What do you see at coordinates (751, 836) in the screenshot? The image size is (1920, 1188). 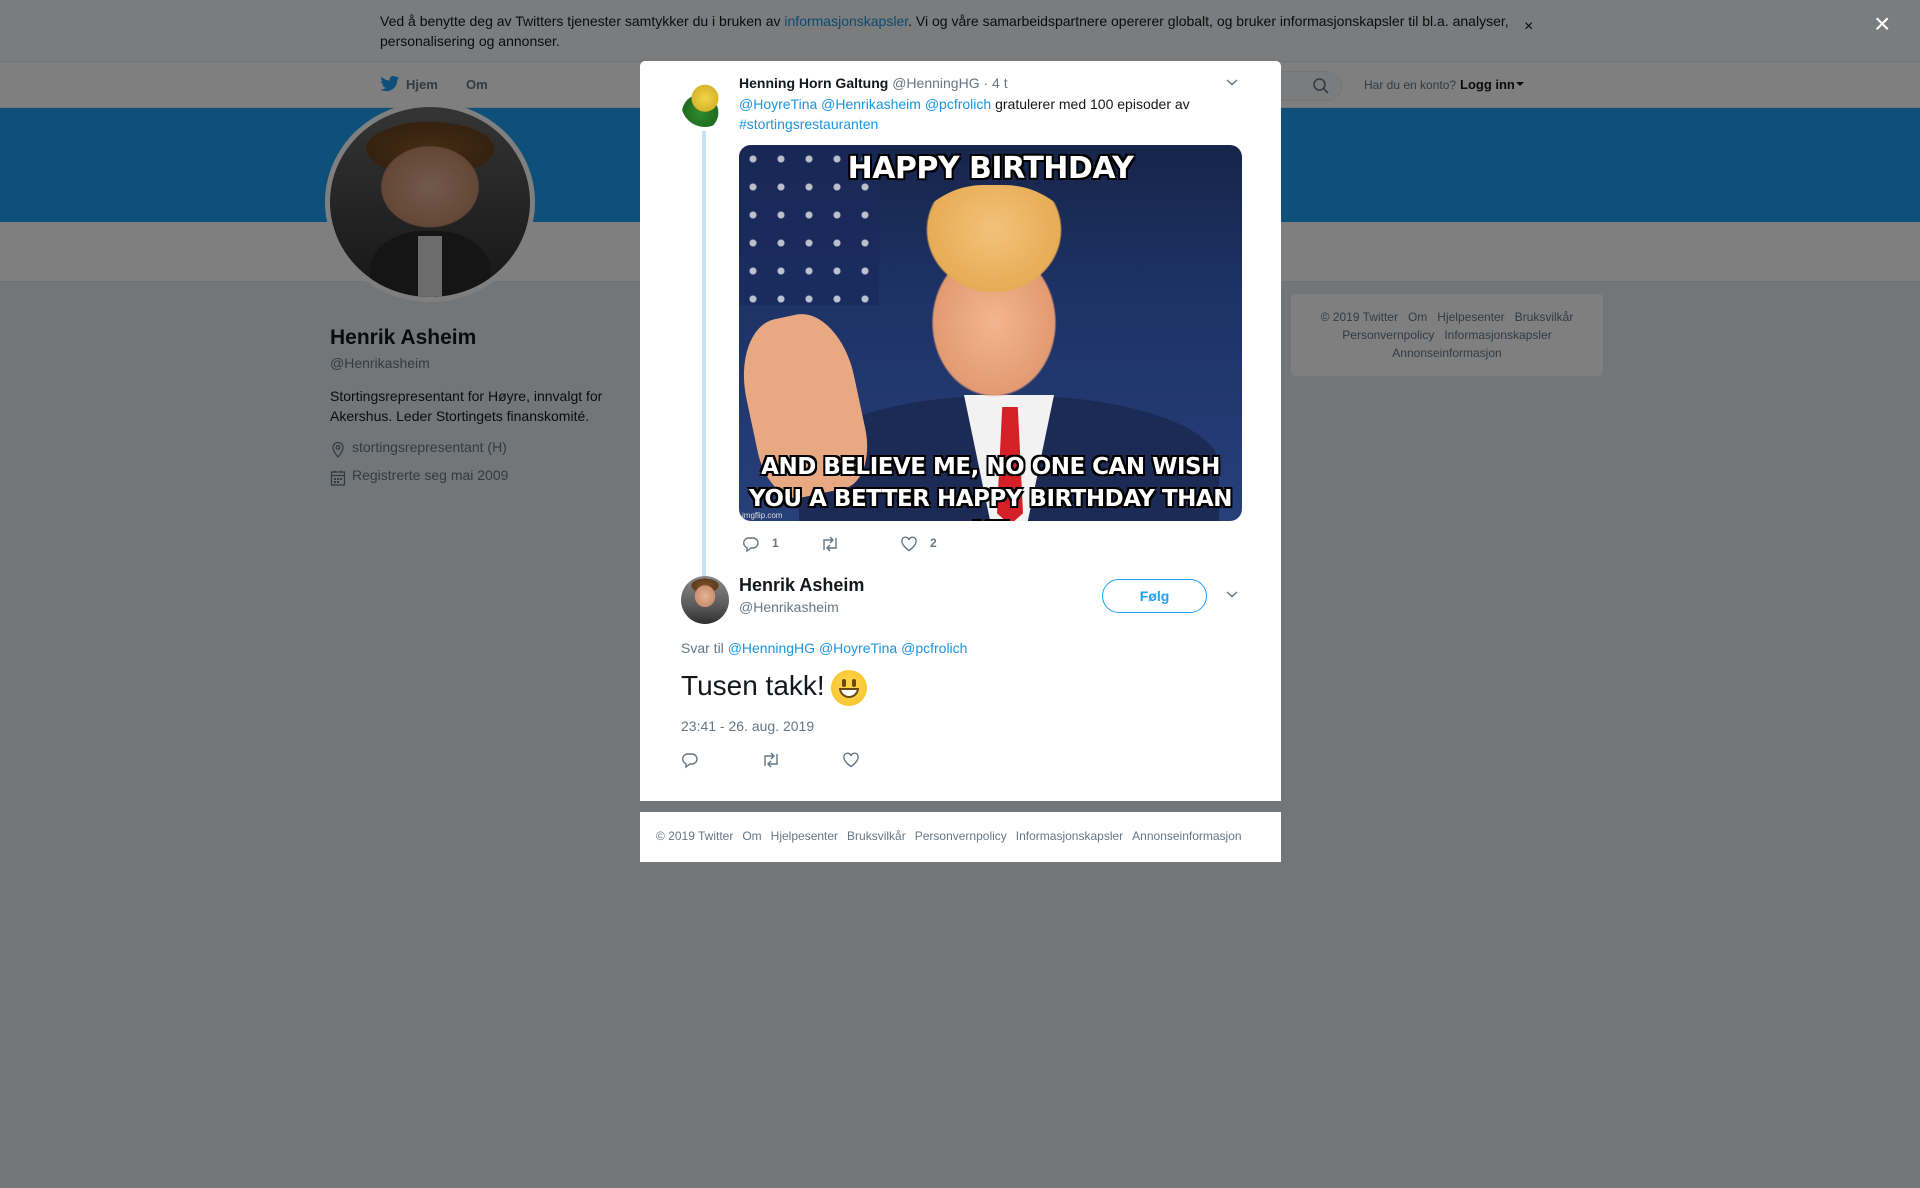 I see `footer-link-about: Om` at bounding box center [751, 836].